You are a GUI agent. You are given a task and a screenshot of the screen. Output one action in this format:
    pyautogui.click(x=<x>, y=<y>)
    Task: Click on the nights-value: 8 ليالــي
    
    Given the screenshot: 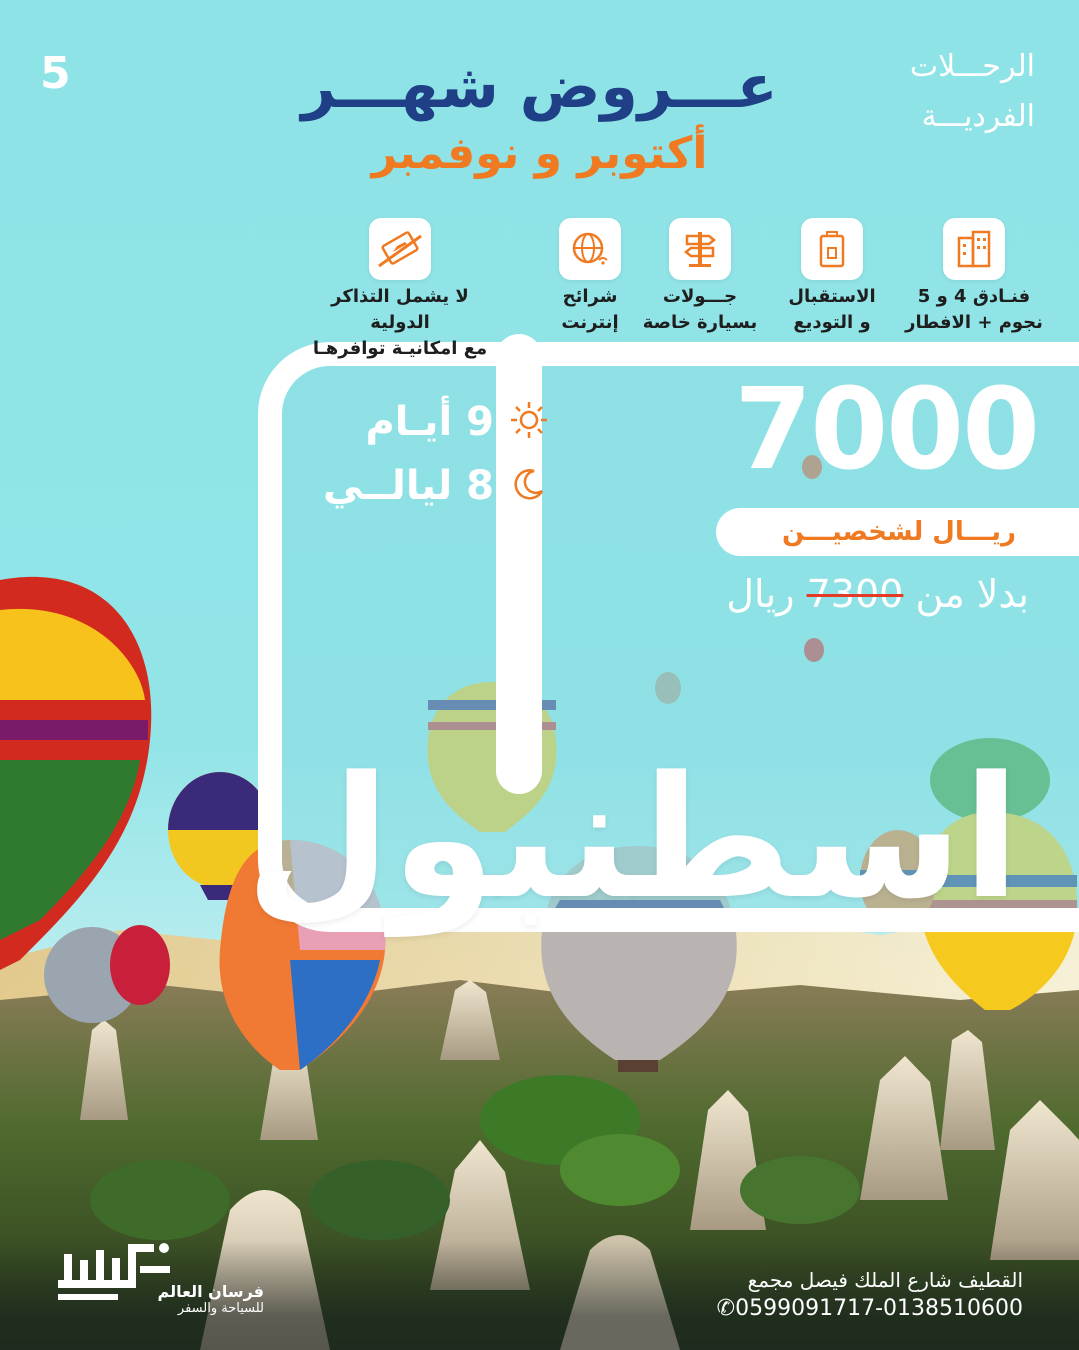 What is the action you would take?
    pyautogui.click(x=408, y=486)
    